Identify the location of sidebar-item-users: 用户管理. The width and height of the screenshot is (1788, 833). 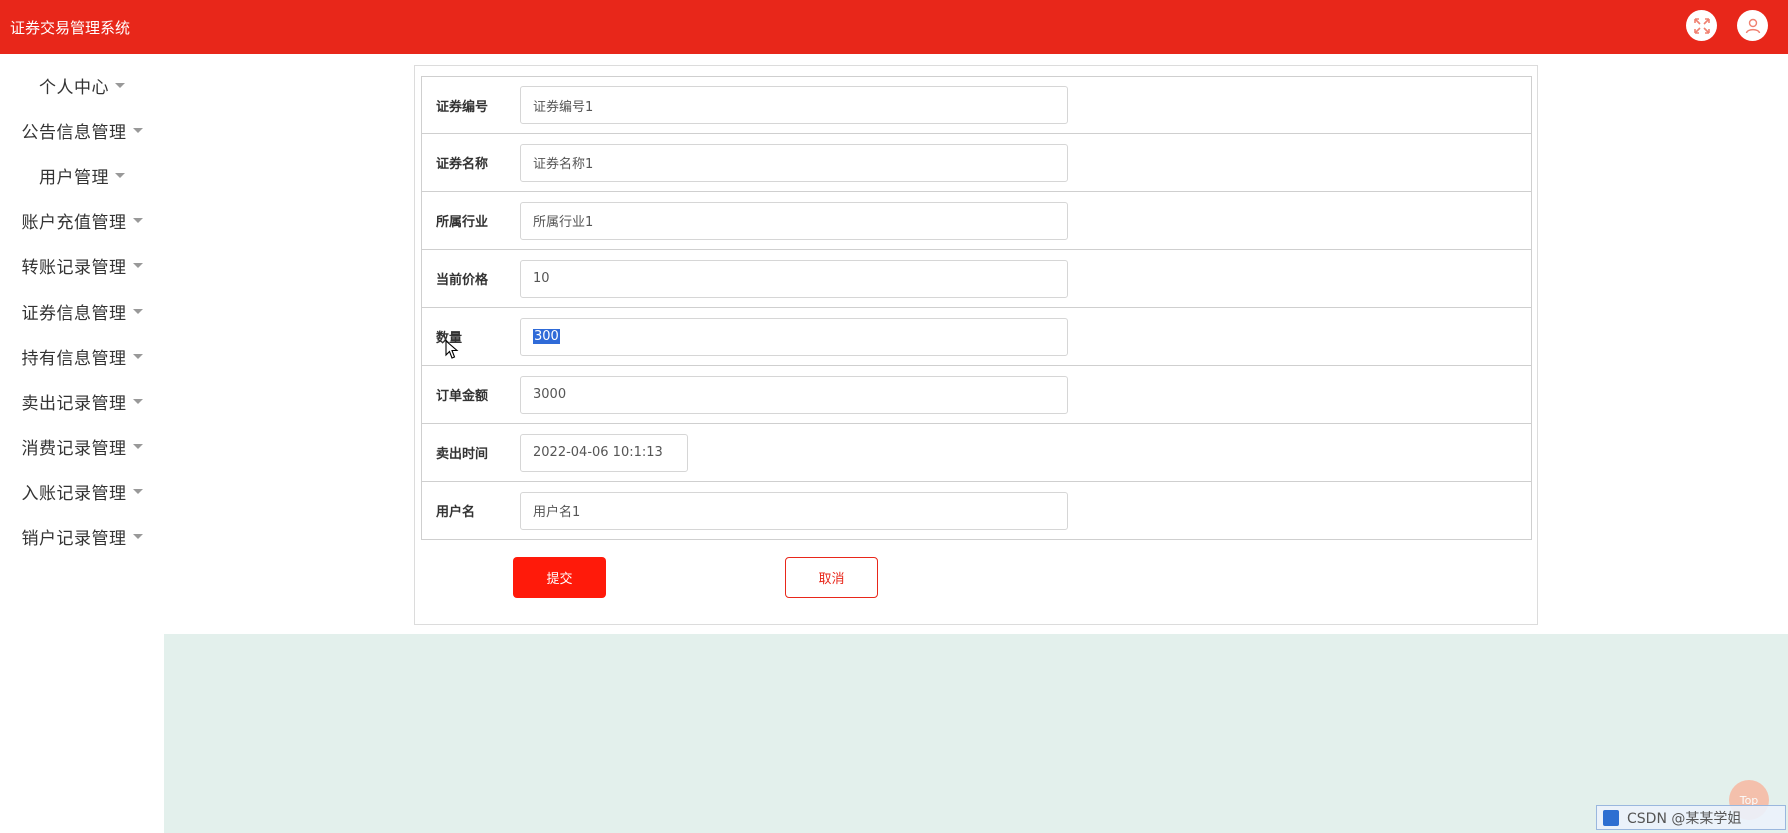
(82, 175).